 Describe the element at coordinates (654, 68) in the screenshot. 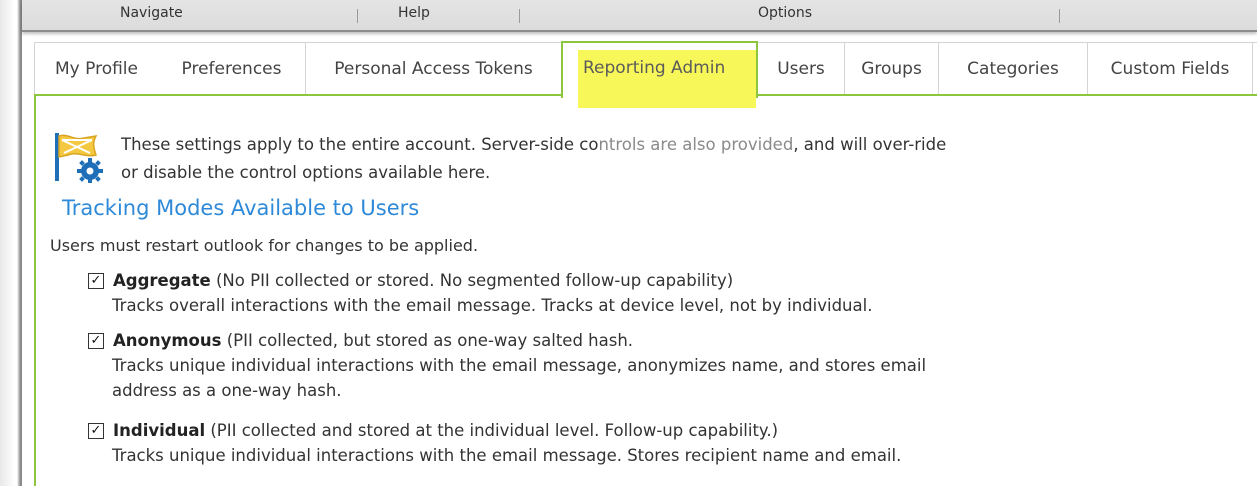

I see `tab-reporting-admin-label: Reporting Admin` at that location.